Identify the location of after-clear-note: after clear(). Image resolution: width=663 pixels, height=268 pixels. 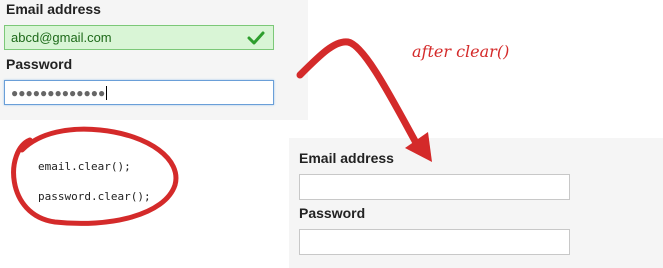
(461, 51).